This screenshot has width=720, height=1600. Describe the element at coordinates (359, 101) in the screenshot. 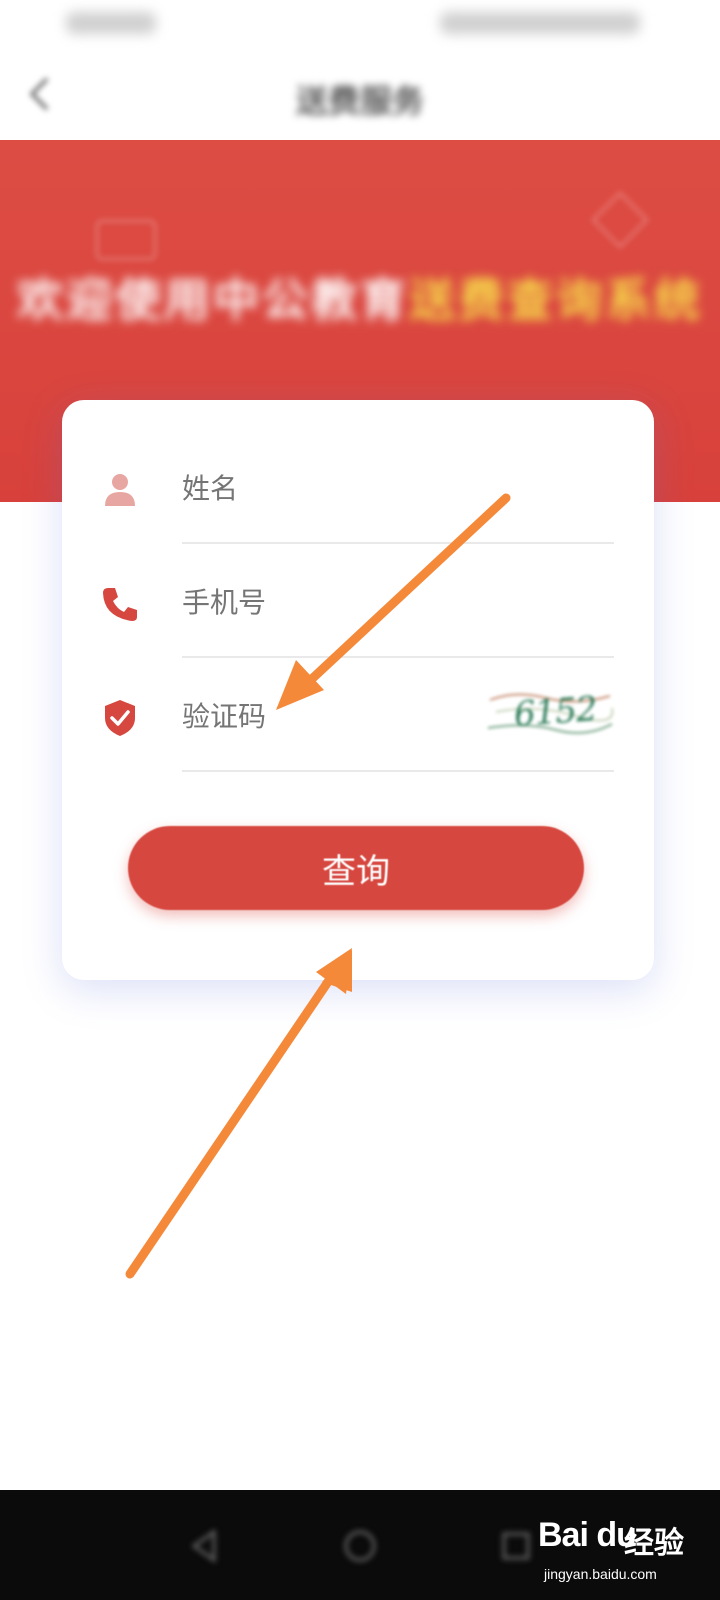

I see `page-title: 送费服务` at that location.